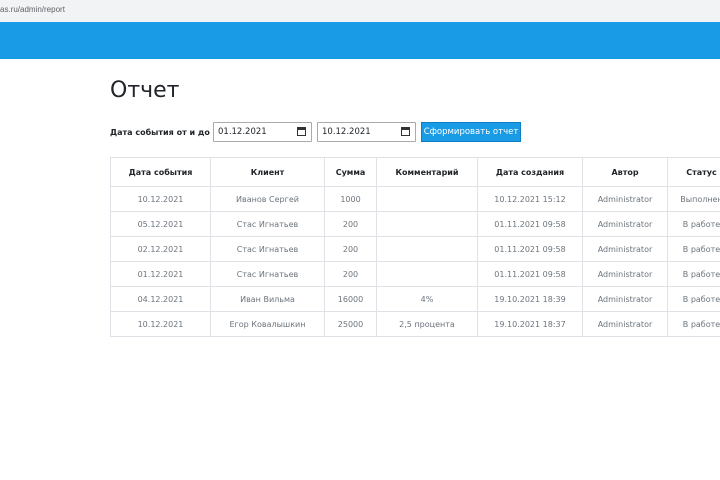 The width and height of the screenshot is (720, 480). I want to click on from-date-input: 01.12.2021, so click(262, 132).